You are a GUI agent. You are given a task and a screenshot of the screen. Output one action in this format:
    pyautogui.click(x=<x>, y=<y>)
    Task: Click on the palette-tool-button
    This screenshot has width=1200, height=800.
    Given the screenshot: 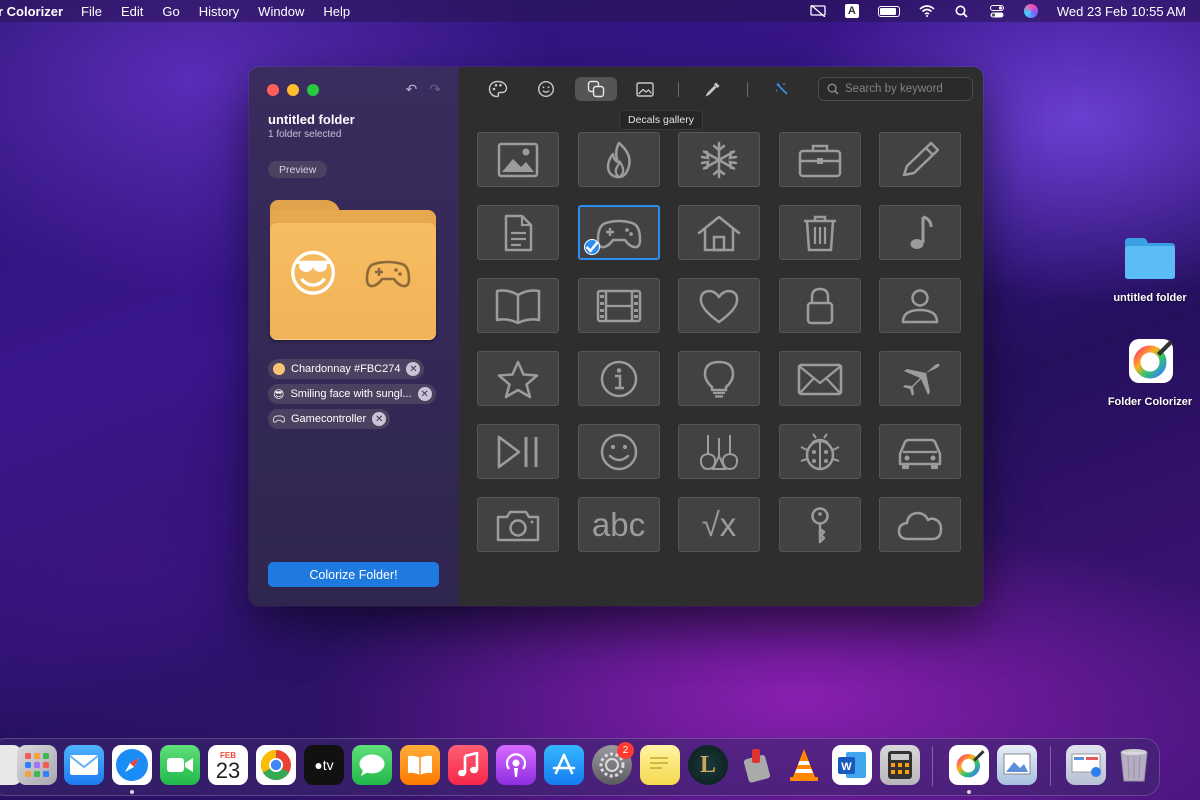 What is the action you would take?
    pyautogui.click(x=498, y=89)
    